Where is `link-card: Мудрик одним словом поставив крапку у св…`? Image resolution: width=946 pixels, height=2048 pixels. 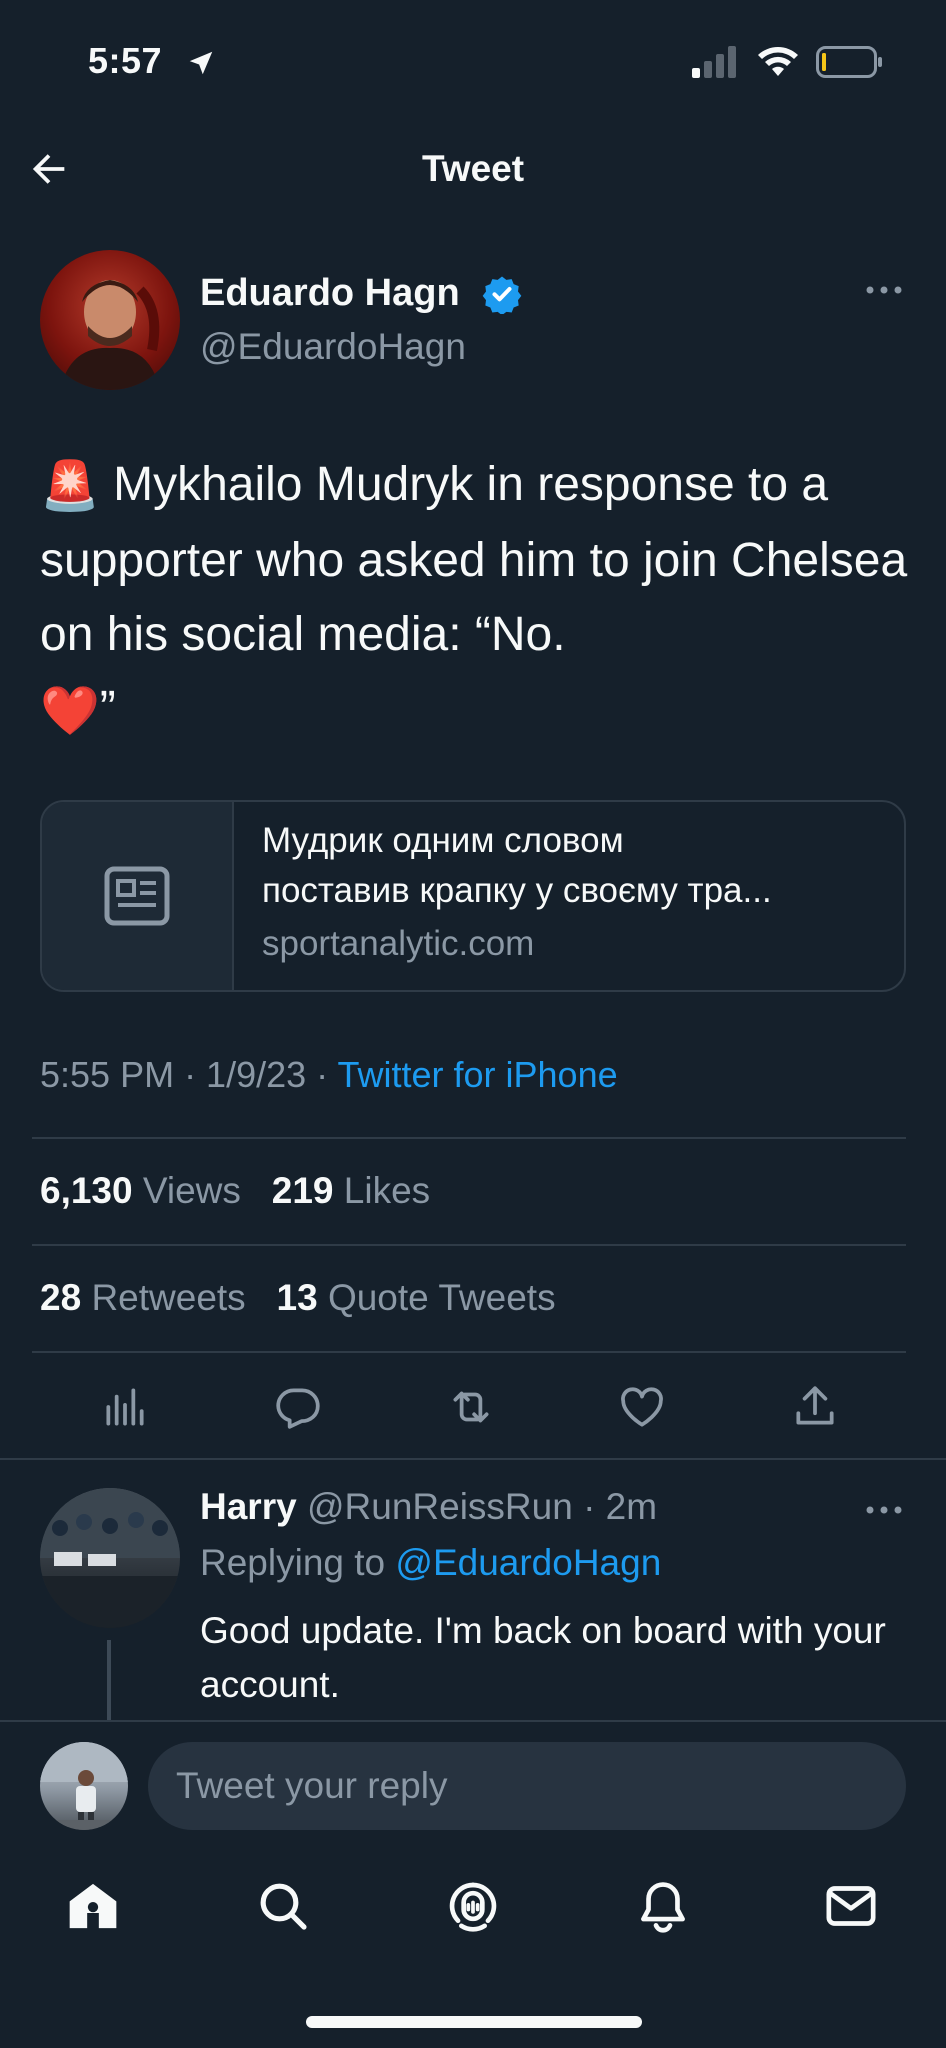
link-card: Мудрик одним словом поставив крапку у св… is located at coordinates (473, 896).